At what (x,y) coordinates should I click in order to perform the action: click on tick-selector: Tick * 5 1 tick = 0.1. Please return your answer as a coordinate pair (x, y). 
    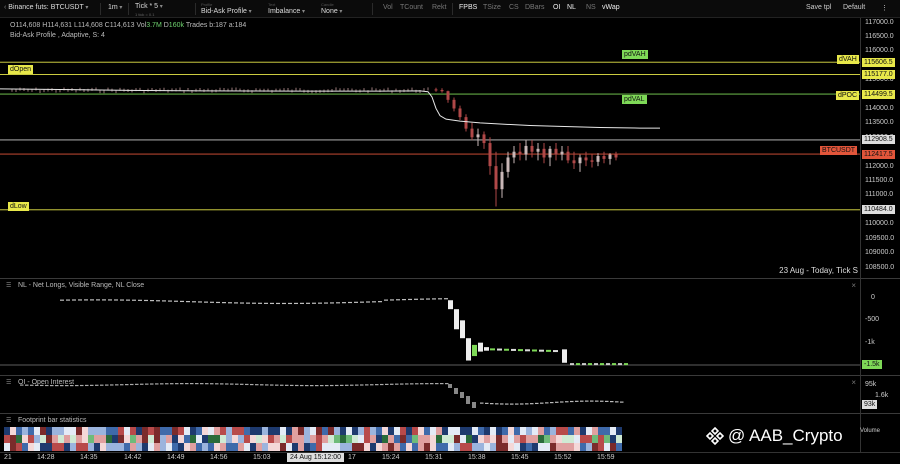
    Looking at the image, I should click on (149, 9).